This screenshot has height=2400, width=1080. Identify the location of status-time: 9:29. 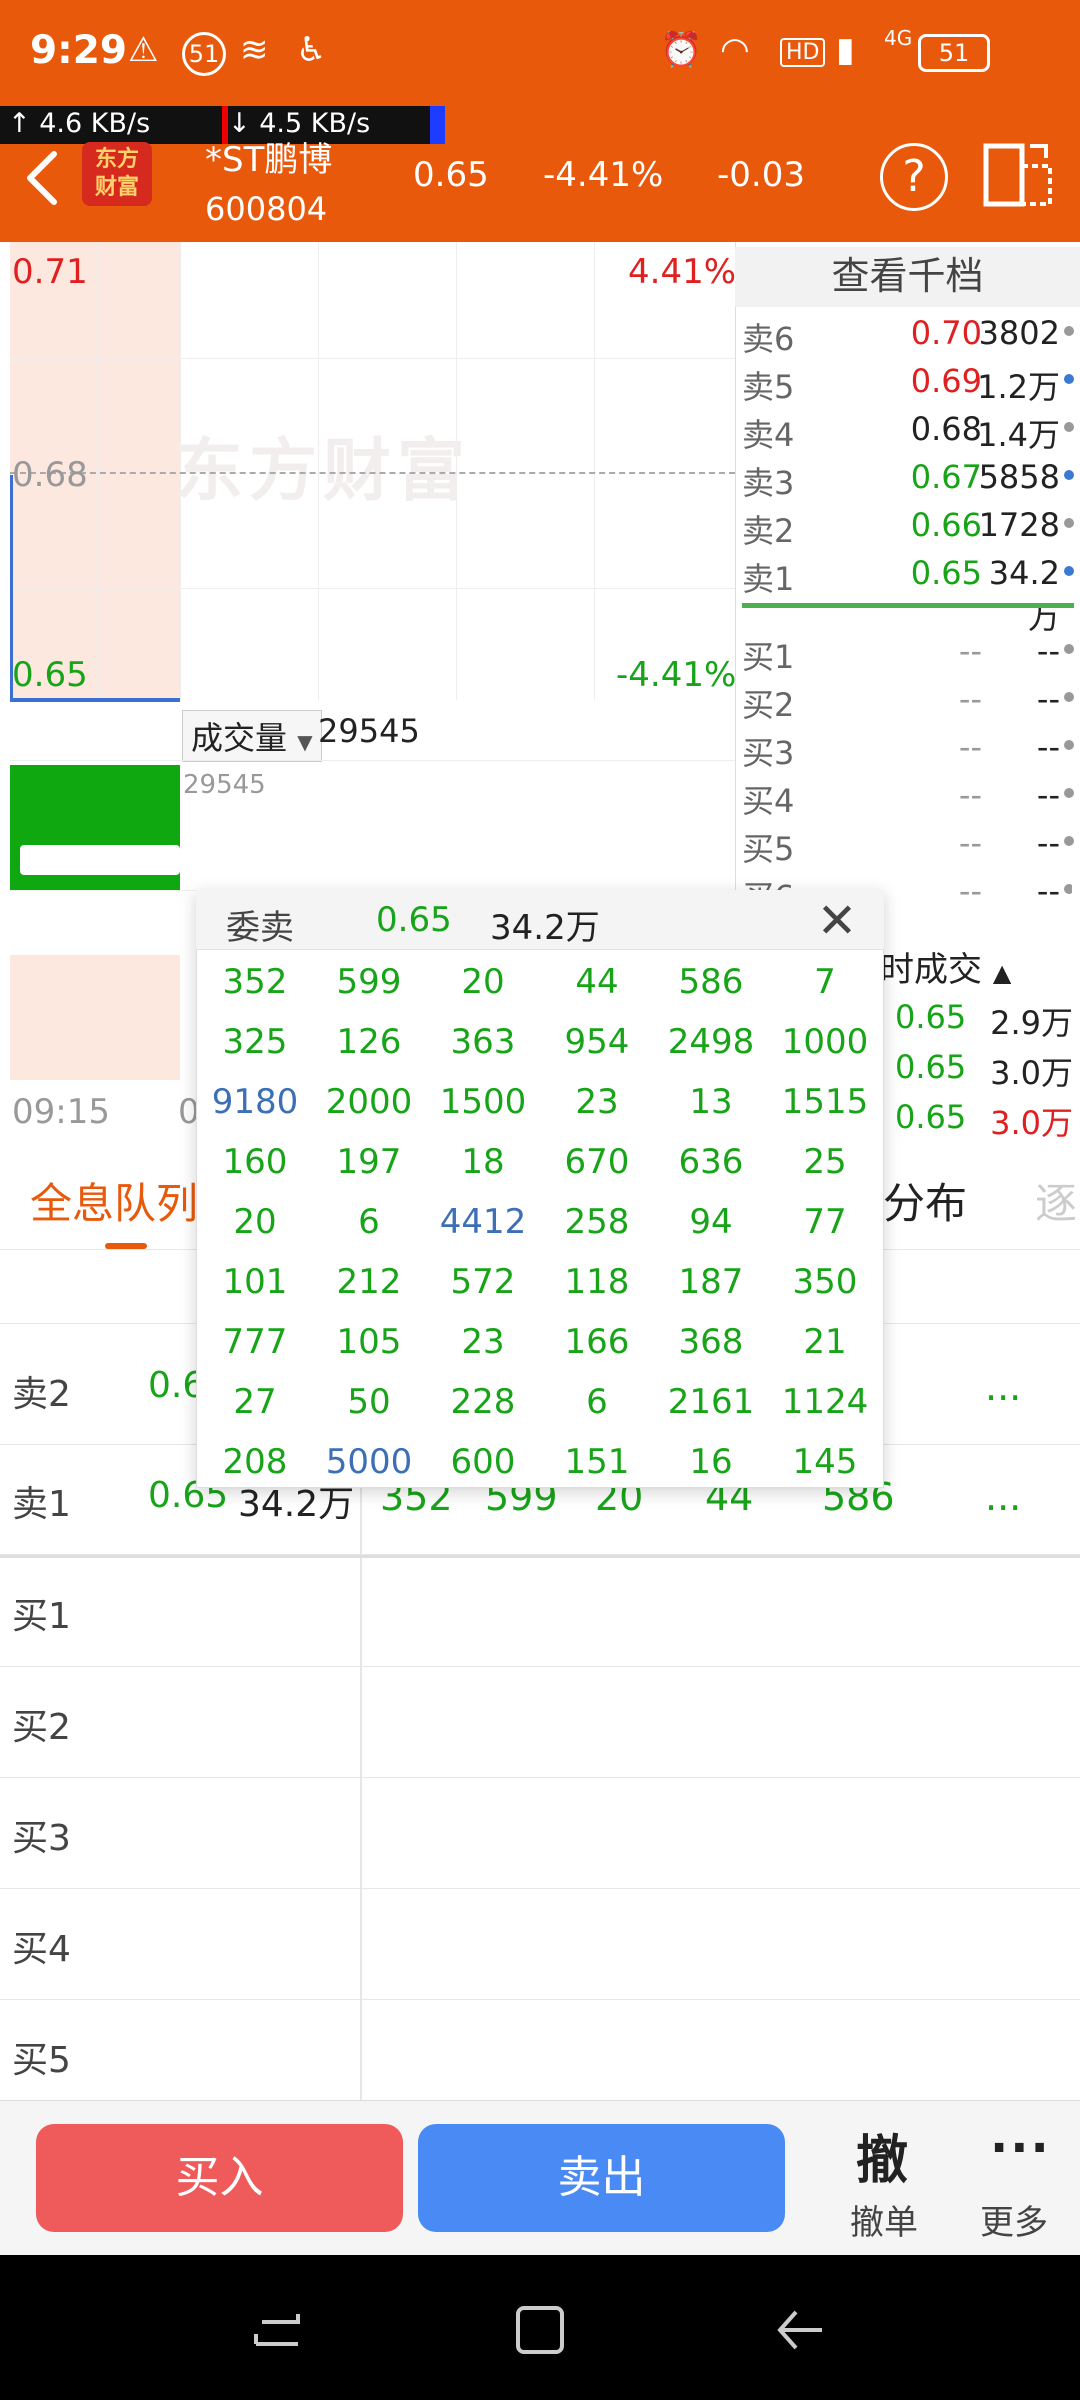
(79, 50).